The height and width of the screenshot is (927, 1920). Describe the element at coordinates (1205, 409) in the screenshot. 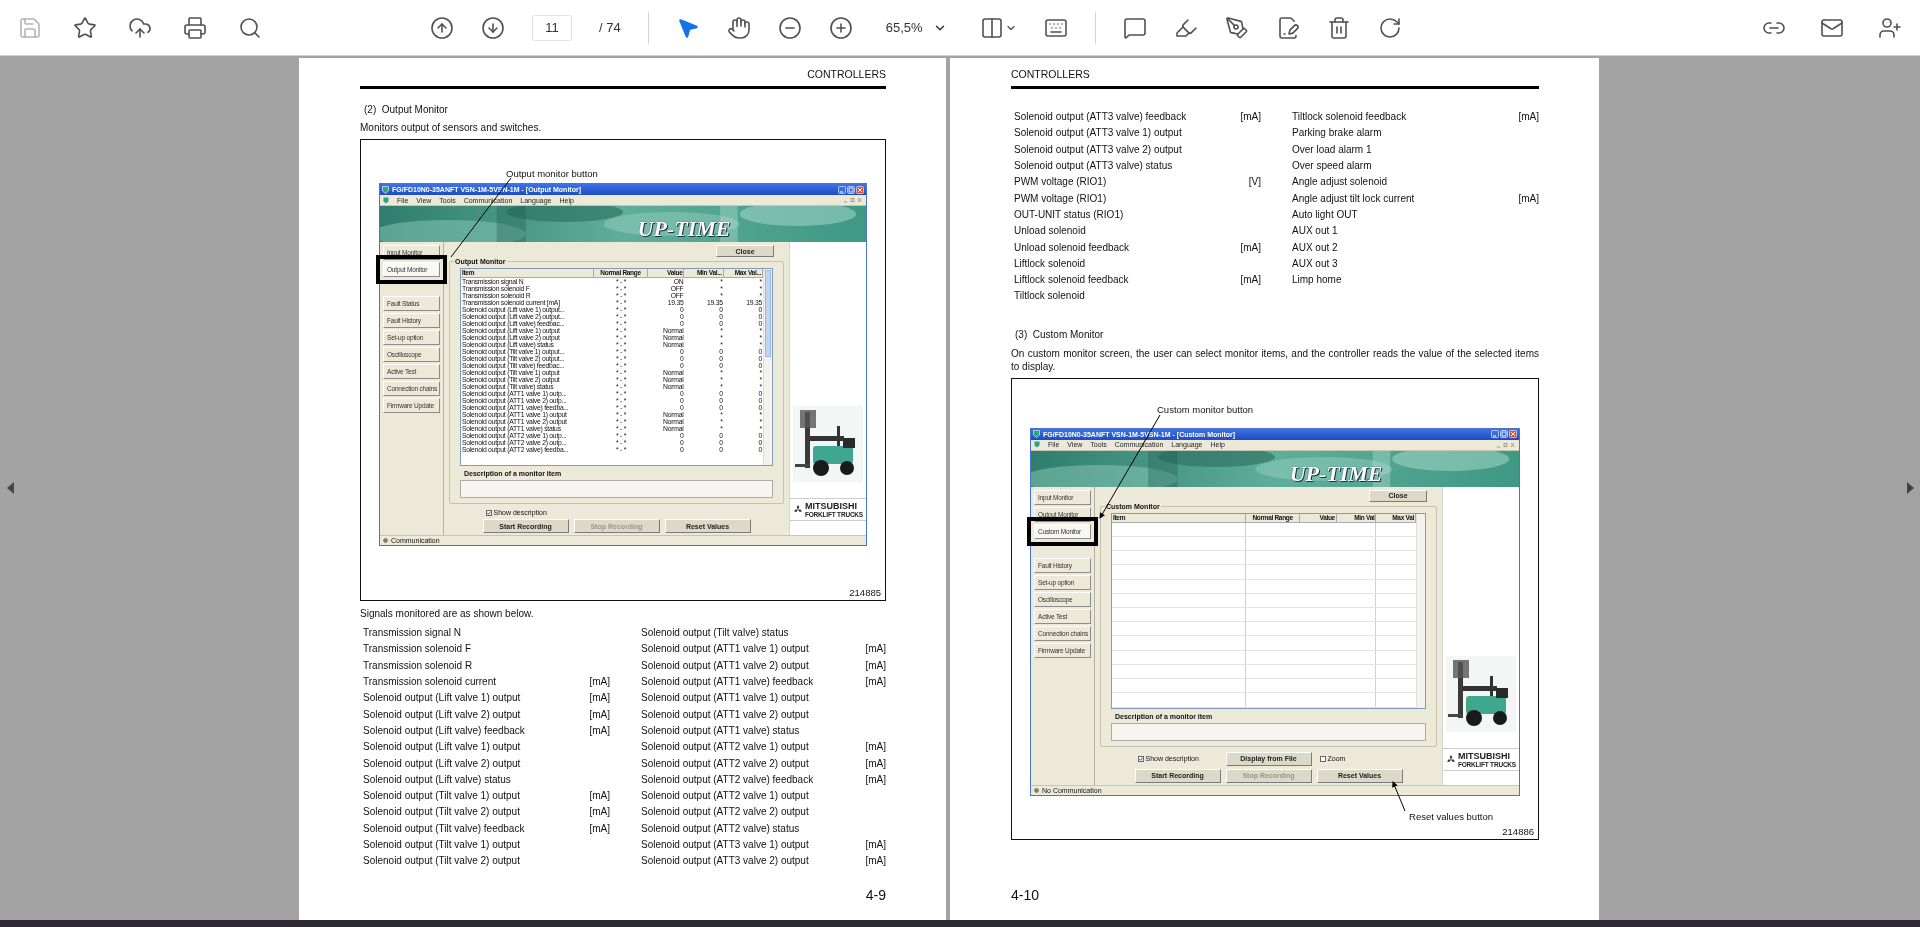

I see `callout-label: Custom monitor button` at that location.